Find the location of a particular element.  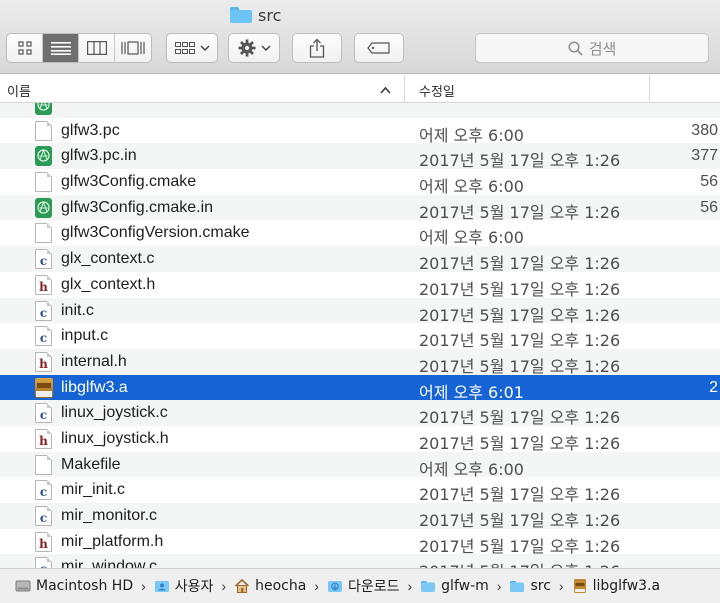

action-button is located at coordinates (254, 48).